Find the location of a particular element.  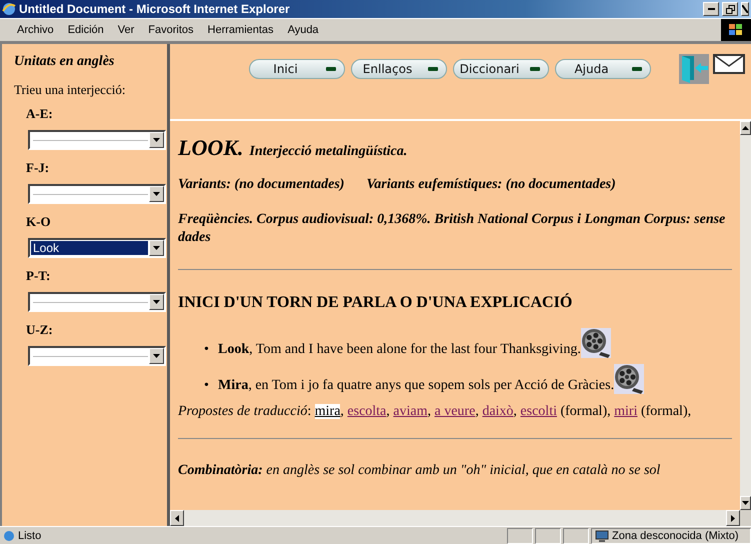

nav-button: Enllaços is located at coordinates (398, 69).